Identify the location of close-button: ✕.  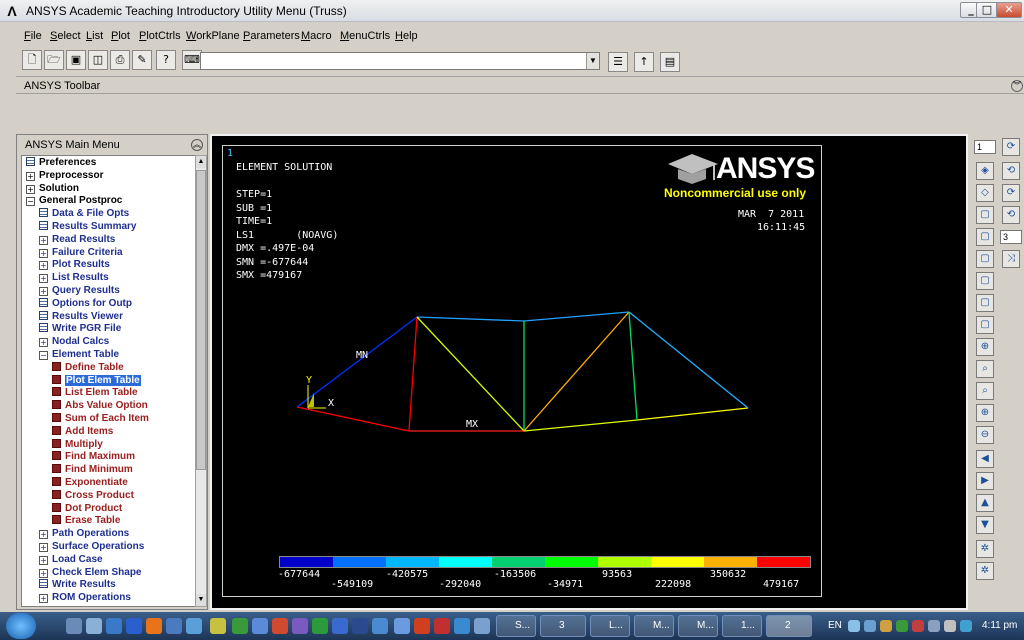
(1009, 10).